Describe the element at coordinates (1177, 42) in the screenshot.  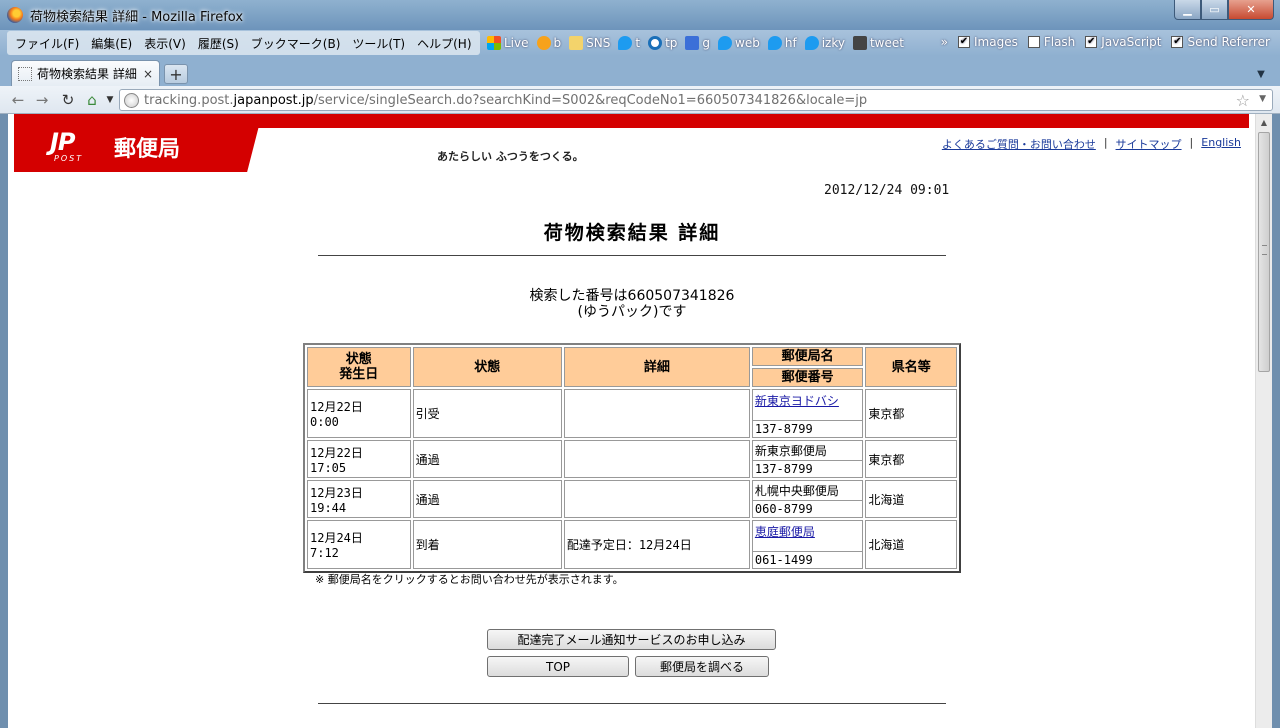
I see `send-referrer-checkbox: ✔` at that location.